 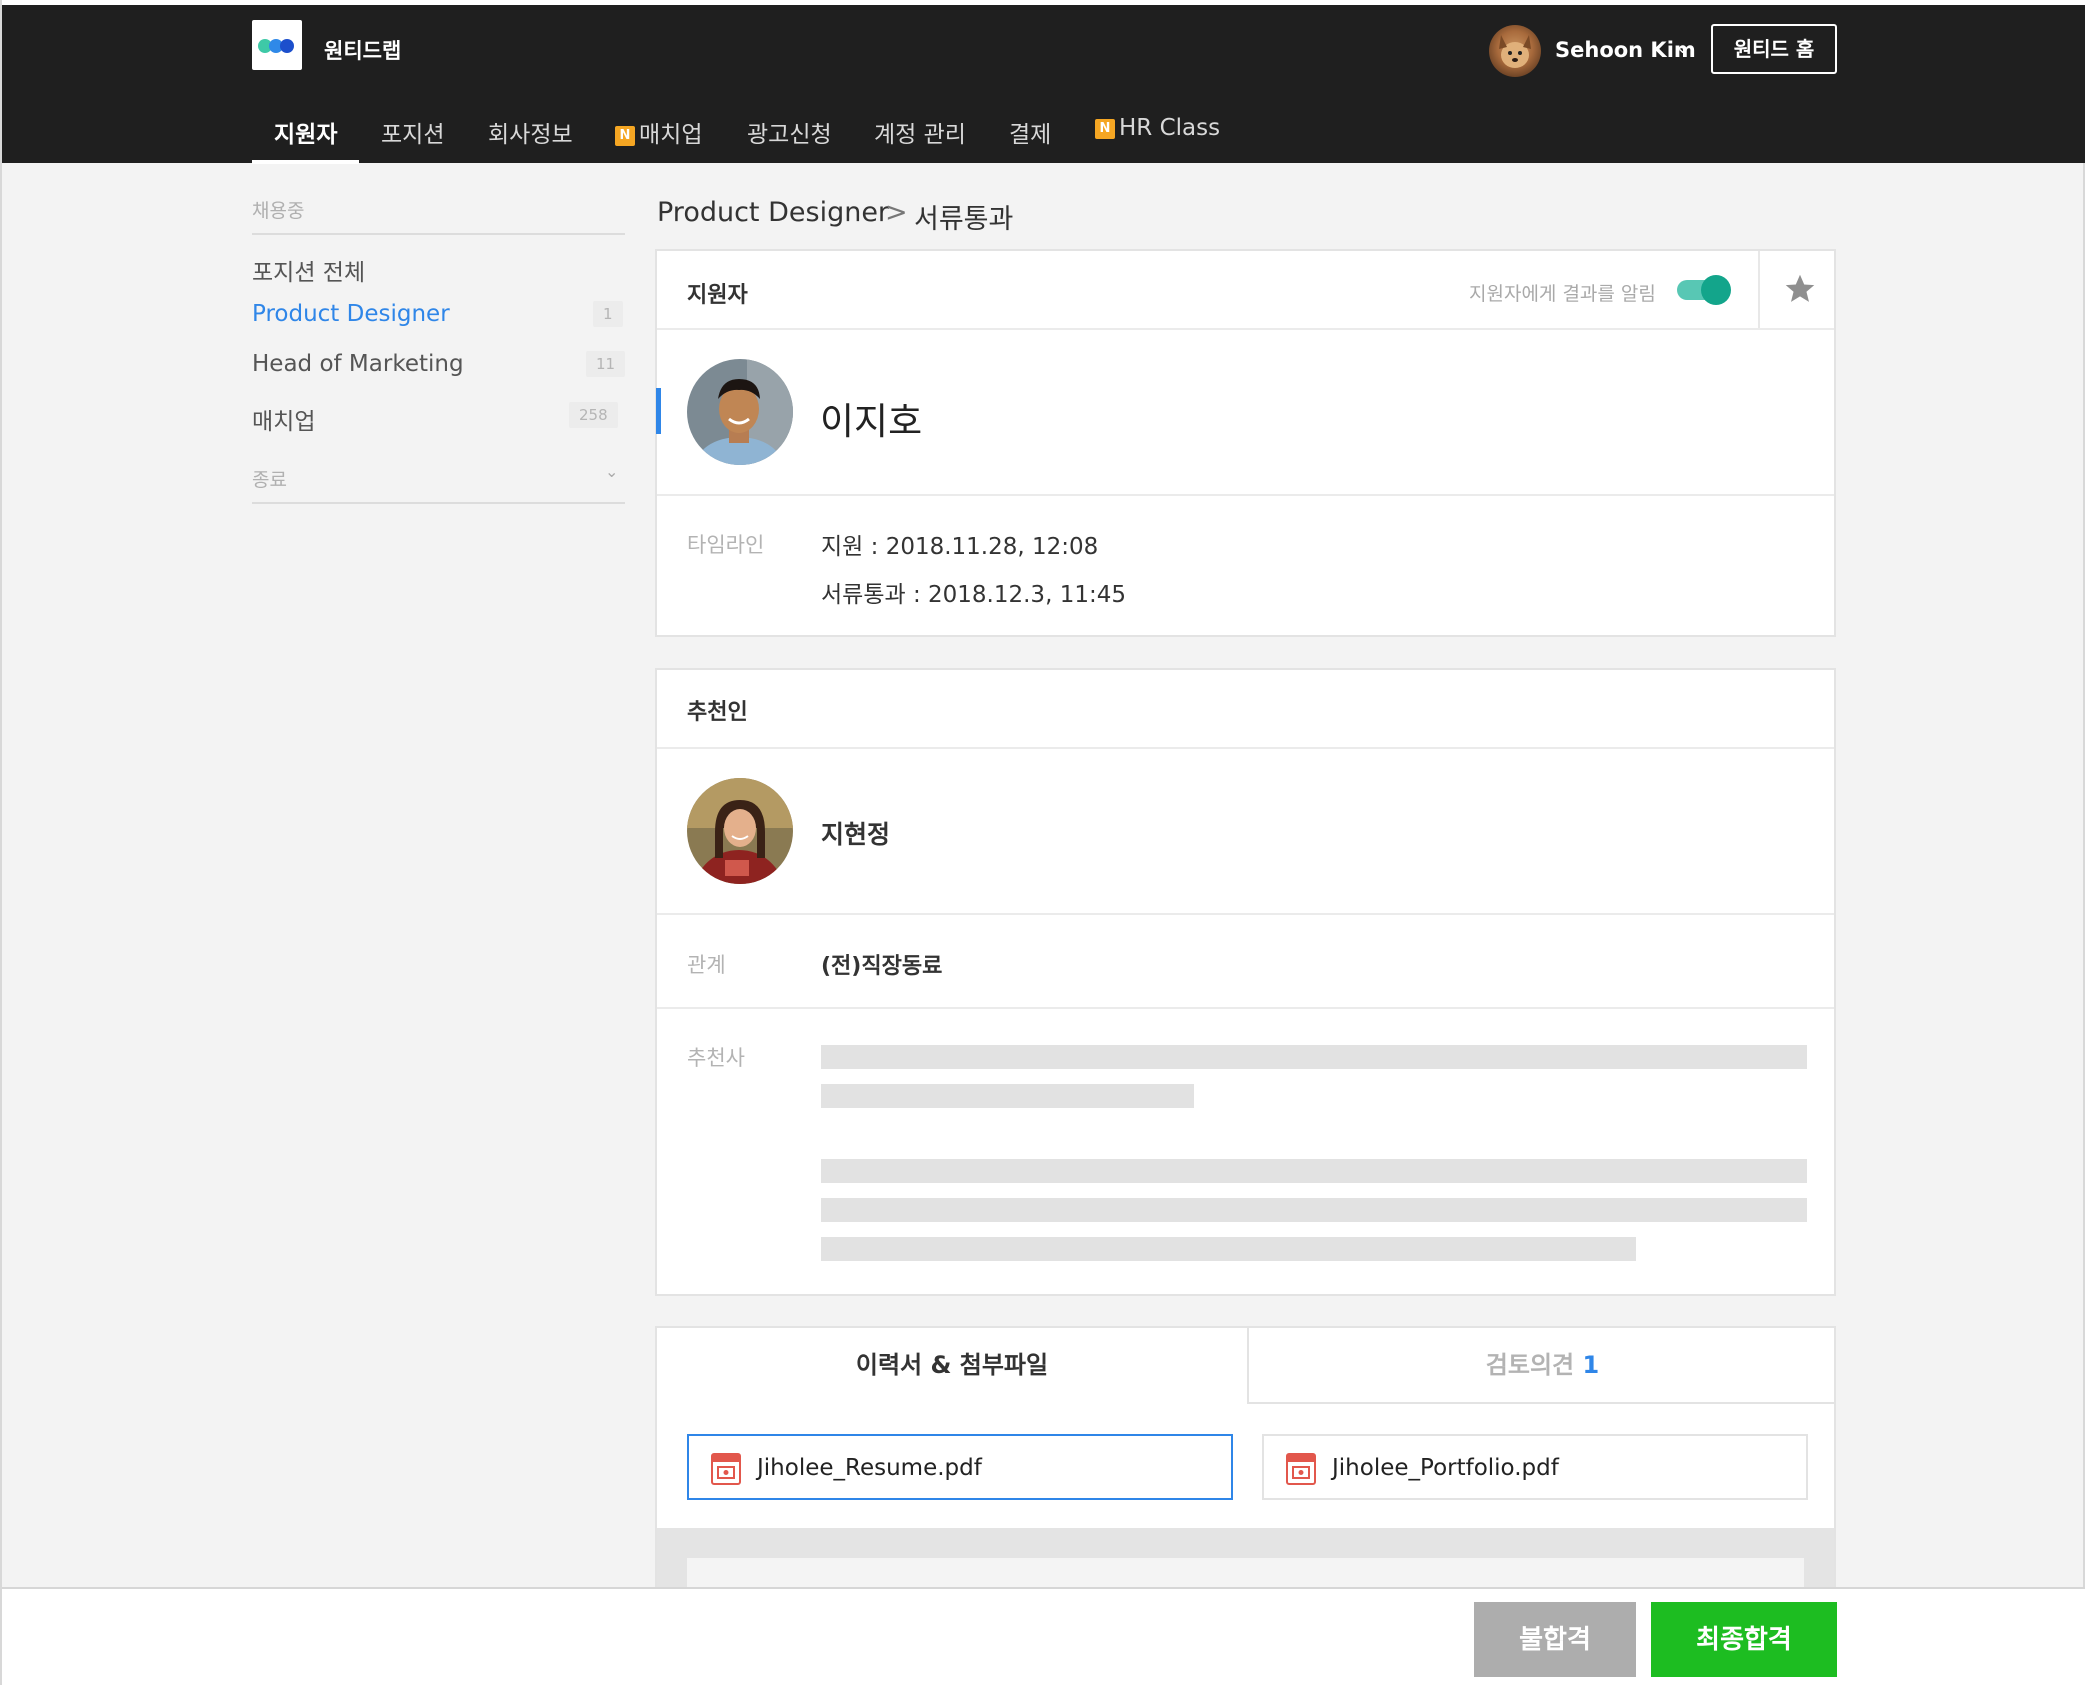 I want to click on file-name: Jiholee_Portfolio.pdf, so click(x=1445, y=1468).